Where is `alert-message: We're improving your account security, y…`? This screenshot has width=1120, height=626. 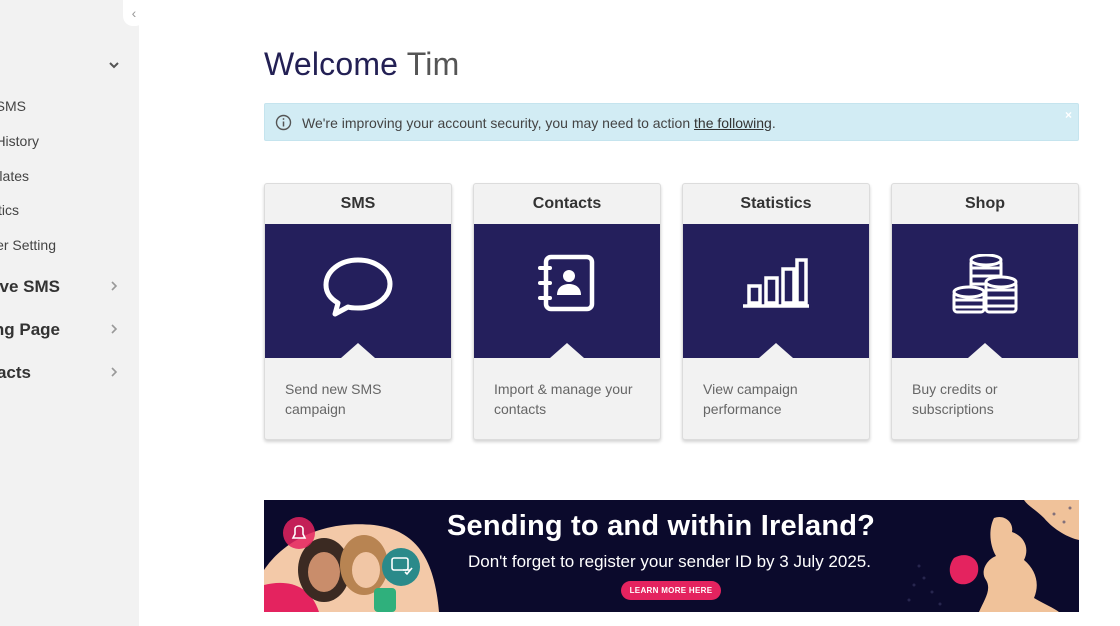
alert-message: We're improving your account security, y… is located at coordinates (539, 123).